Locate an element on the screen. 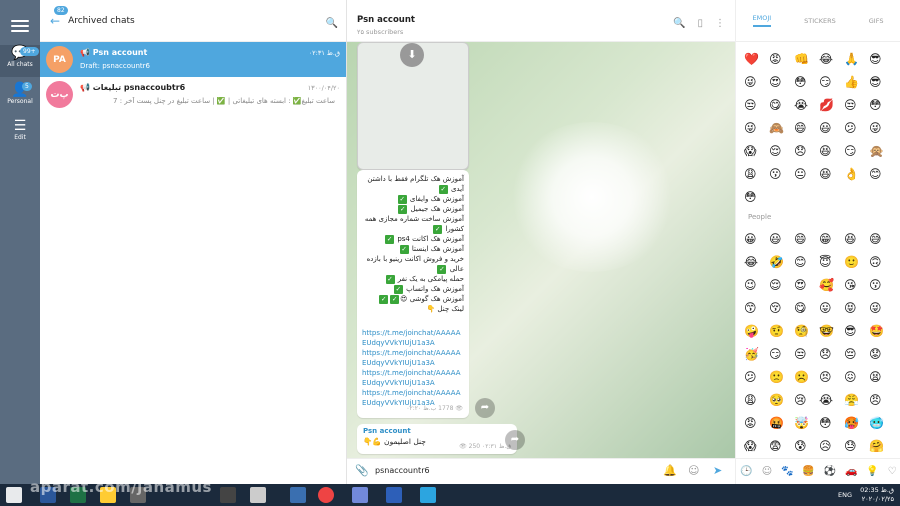 This screenshot has width=900, height=506. emoji-item: 🤬 is located at coordinates (781, 423).